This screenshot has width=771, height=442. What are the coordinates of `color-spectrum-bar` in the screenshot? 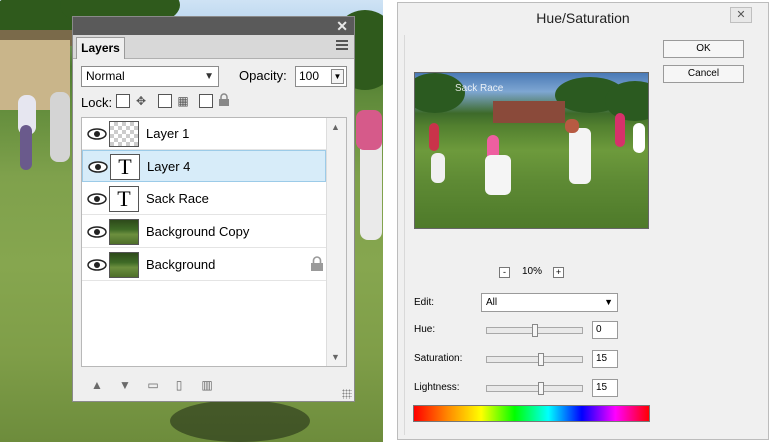 It's located at (531, 413).